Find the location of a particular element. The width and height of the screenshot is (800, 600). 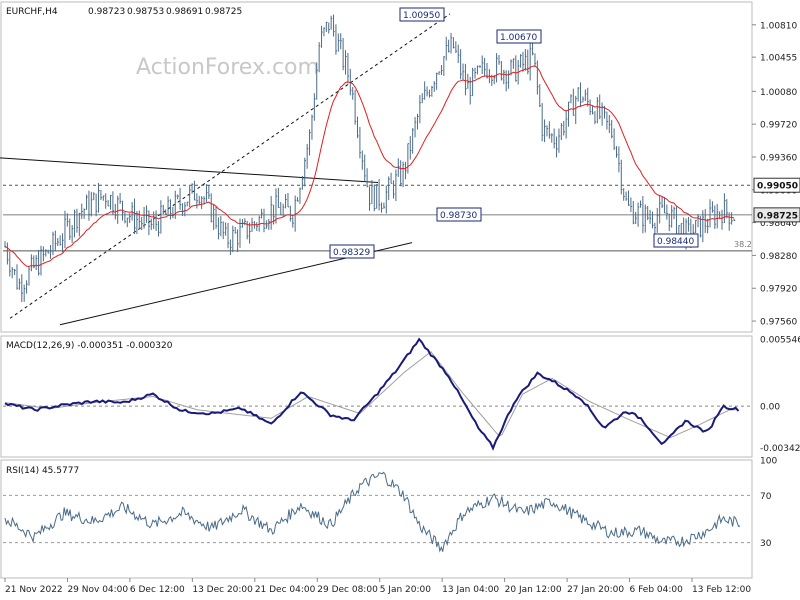

macd-y-tick-label: 0.00 is located at coordinates (770, 408).